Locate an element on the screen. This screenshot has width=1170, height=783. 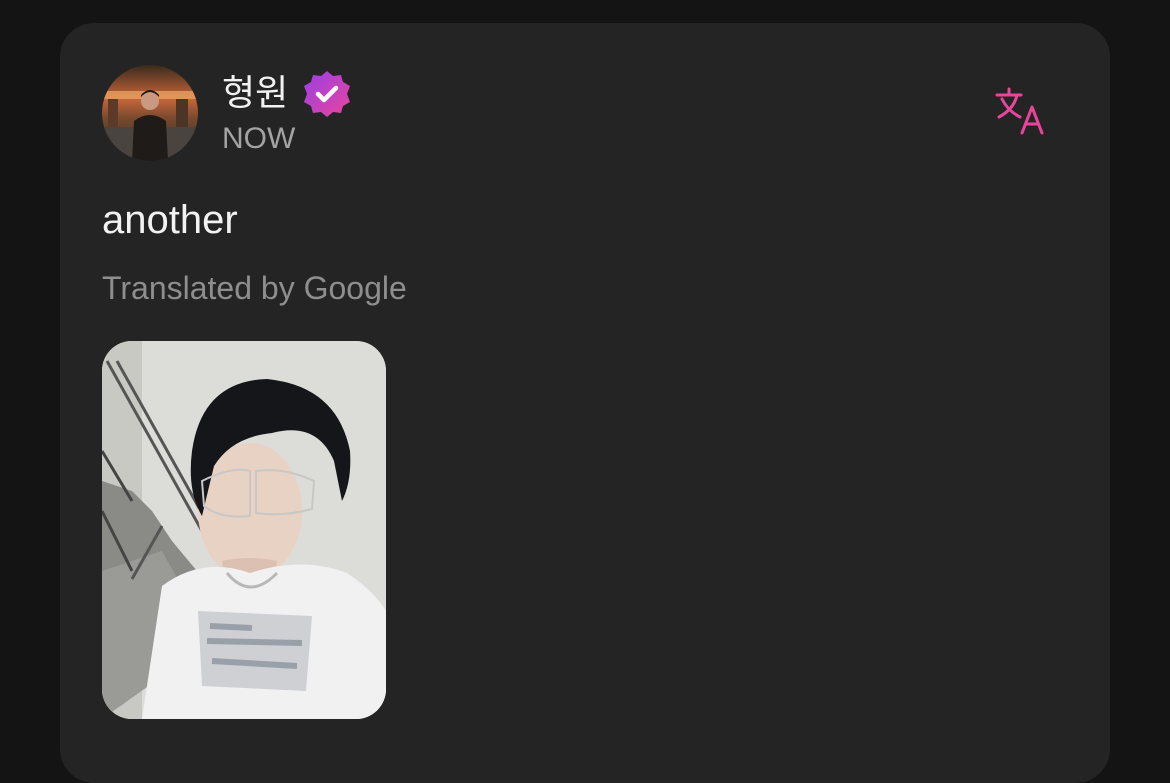
author-row: 형원 is located at coordinates (287, 94).